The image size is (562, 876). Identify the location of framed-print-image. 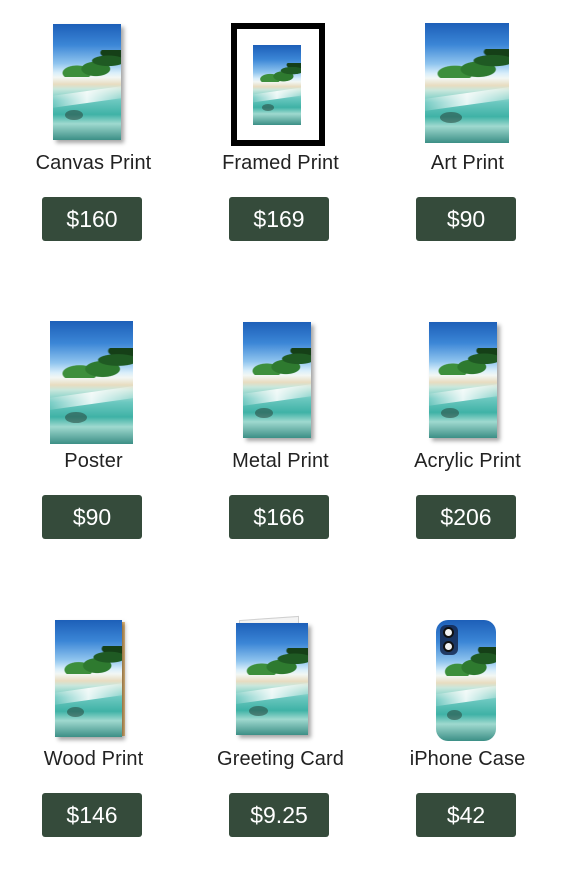
(277, 85).